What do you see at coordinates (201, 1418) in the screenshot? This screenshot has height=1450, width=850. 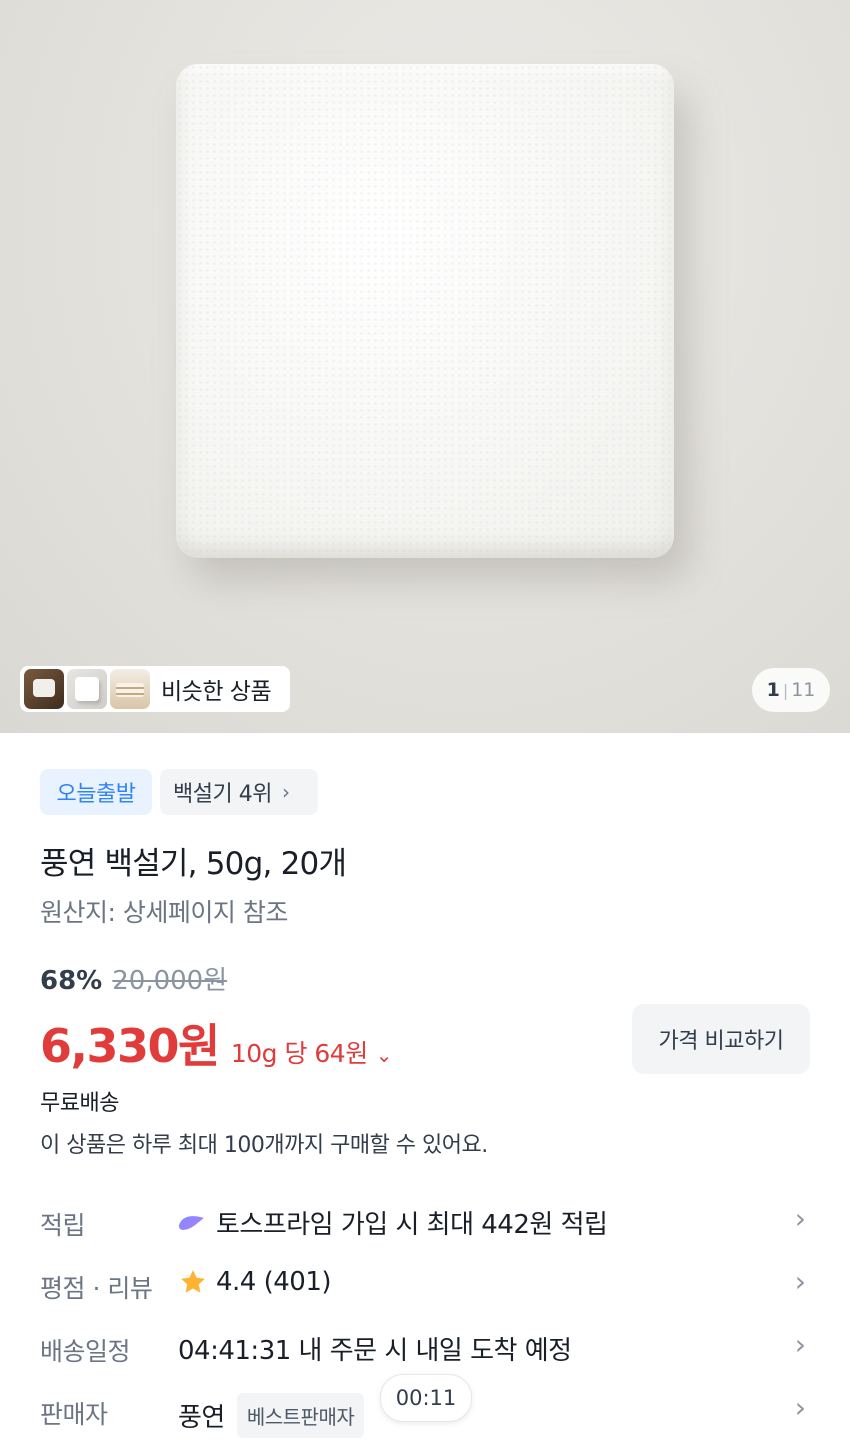 I see `seller-name: 풍연` at bounding box center [201, 1418].